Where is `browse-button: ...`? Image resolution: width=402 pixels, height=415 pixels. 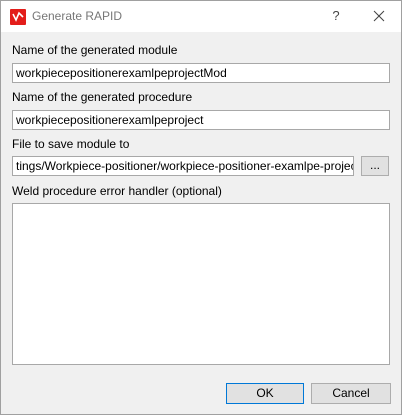 browse-button: ... is located at coordinates (375, 166).